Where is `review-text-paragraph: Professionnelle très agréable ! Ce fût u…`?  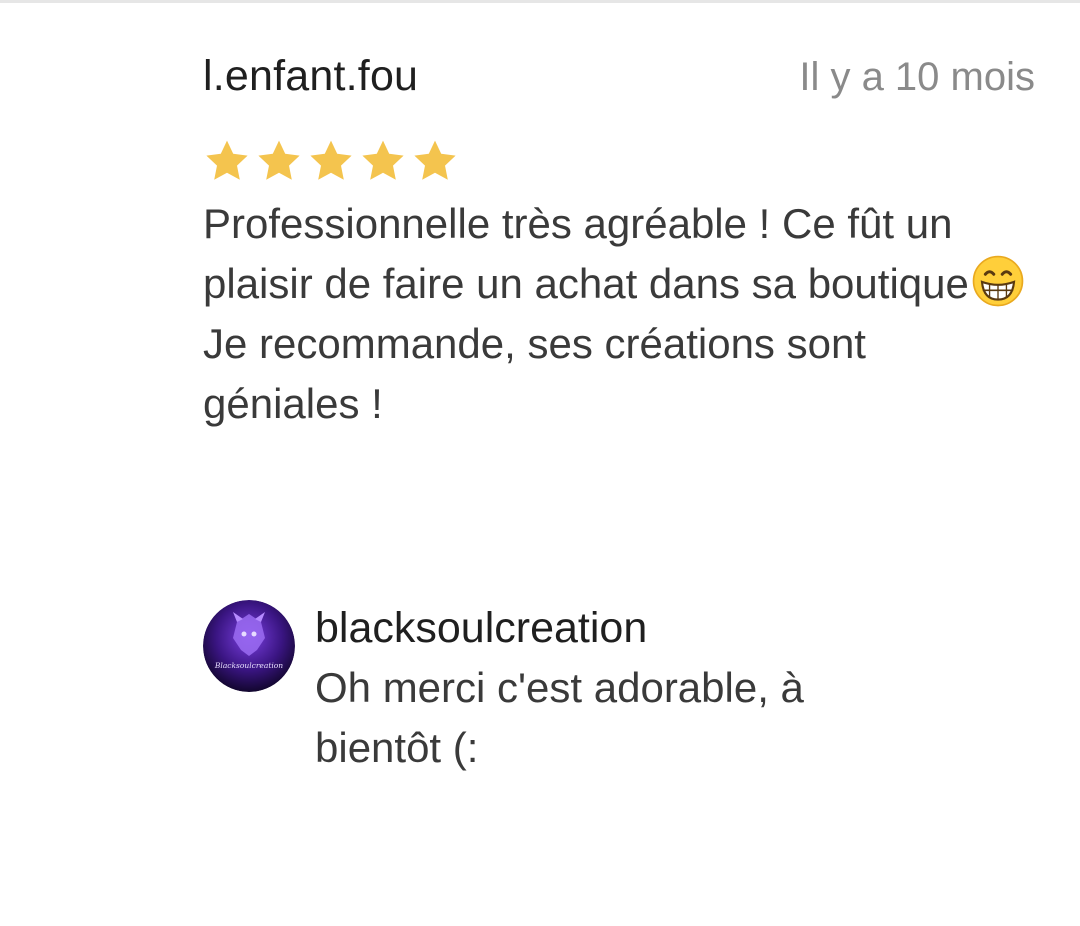
review-text-paragraph: Professionnelle très agréable ! Ce fût u… is located at coordinates (618, 254).